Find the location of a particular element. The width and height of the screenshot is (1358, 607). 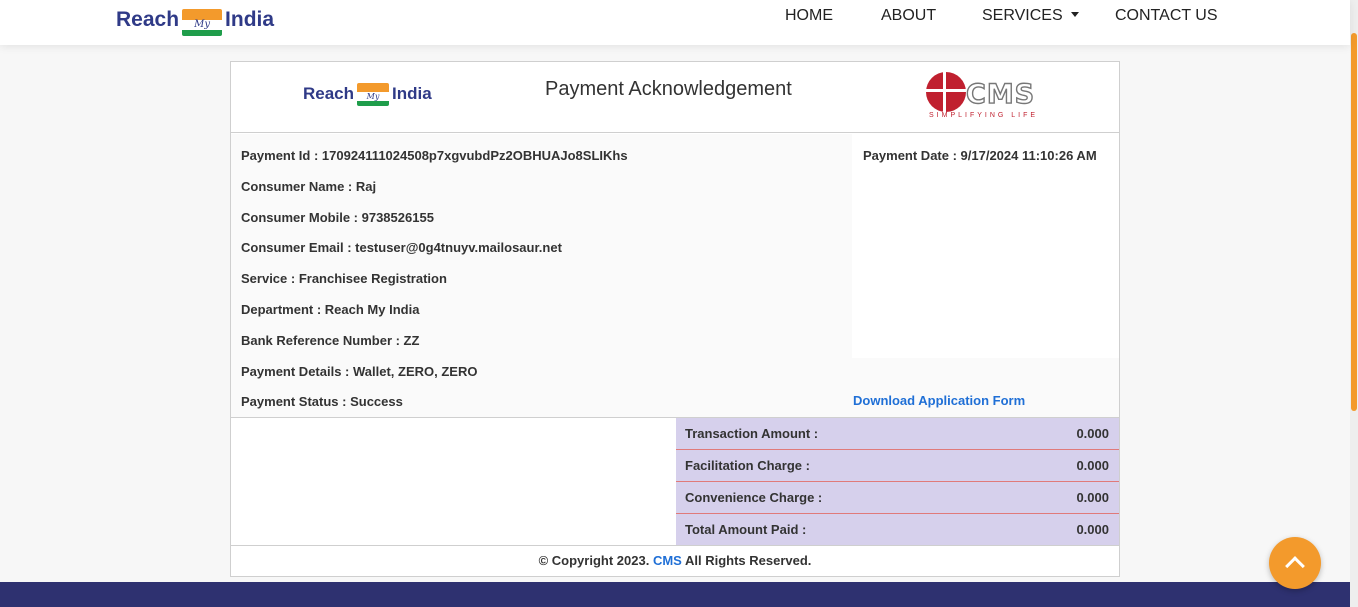

divider is located at coordinates (675, 545).